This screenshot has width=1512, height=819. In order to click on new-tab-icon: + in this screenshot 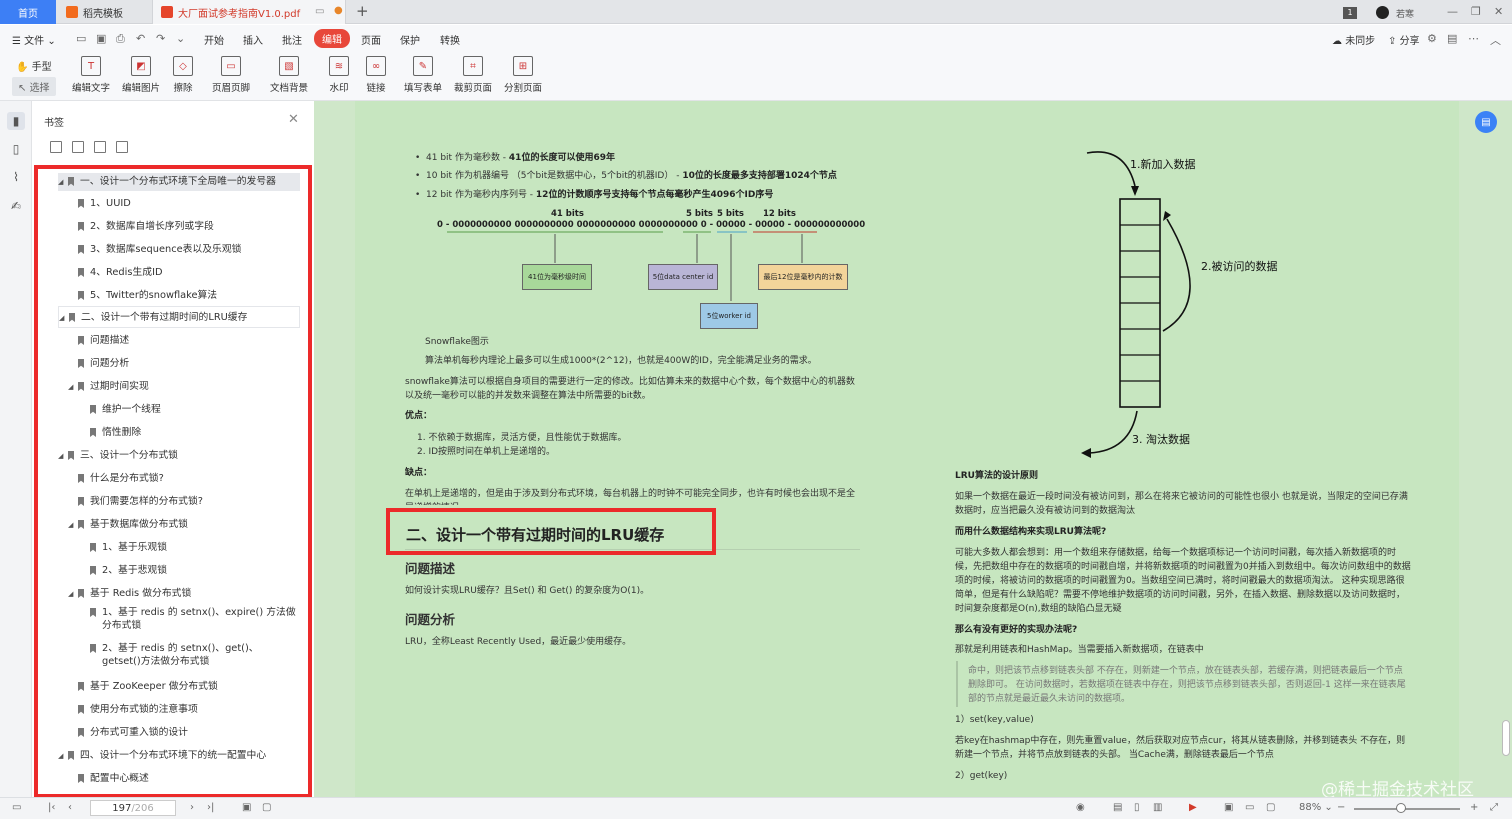, I will do `click(362, 11)`.